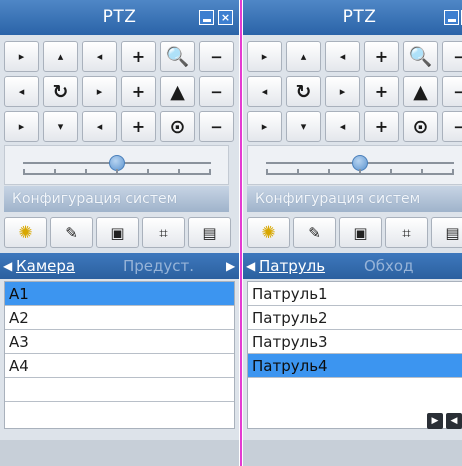 Image resolution: width=462 pixels, height=466 pixels. What do you see at coordinates (454, 421) in the screenshot?
I see `prev-icon: ◀` at bounding box center [454, 421].